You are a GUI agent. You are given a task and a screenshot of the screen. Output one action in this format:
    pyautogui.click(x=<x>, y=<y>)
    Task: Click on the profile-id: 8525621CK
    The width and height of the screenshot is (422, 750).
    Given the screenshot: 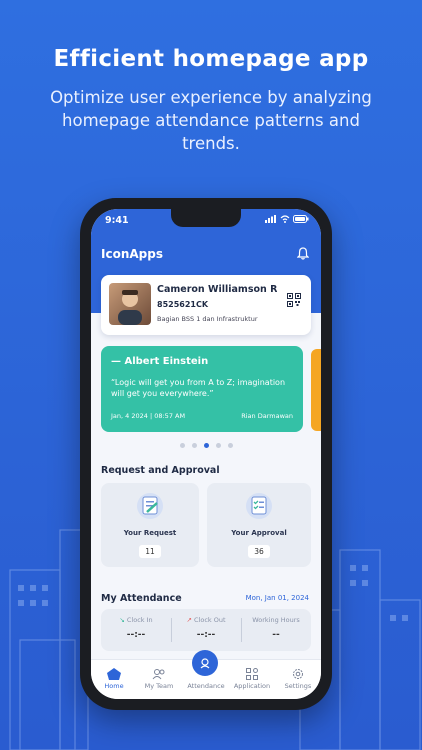 What is the action you would take?
    pyautogui.click(x=183, y=304)
    